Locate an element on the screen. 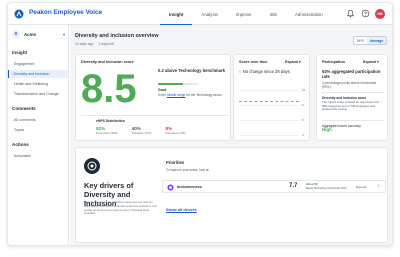 Image resolution: width=400 pixels, height=257 pixels. user-avatar: HB is located at coordinates (380, 14).